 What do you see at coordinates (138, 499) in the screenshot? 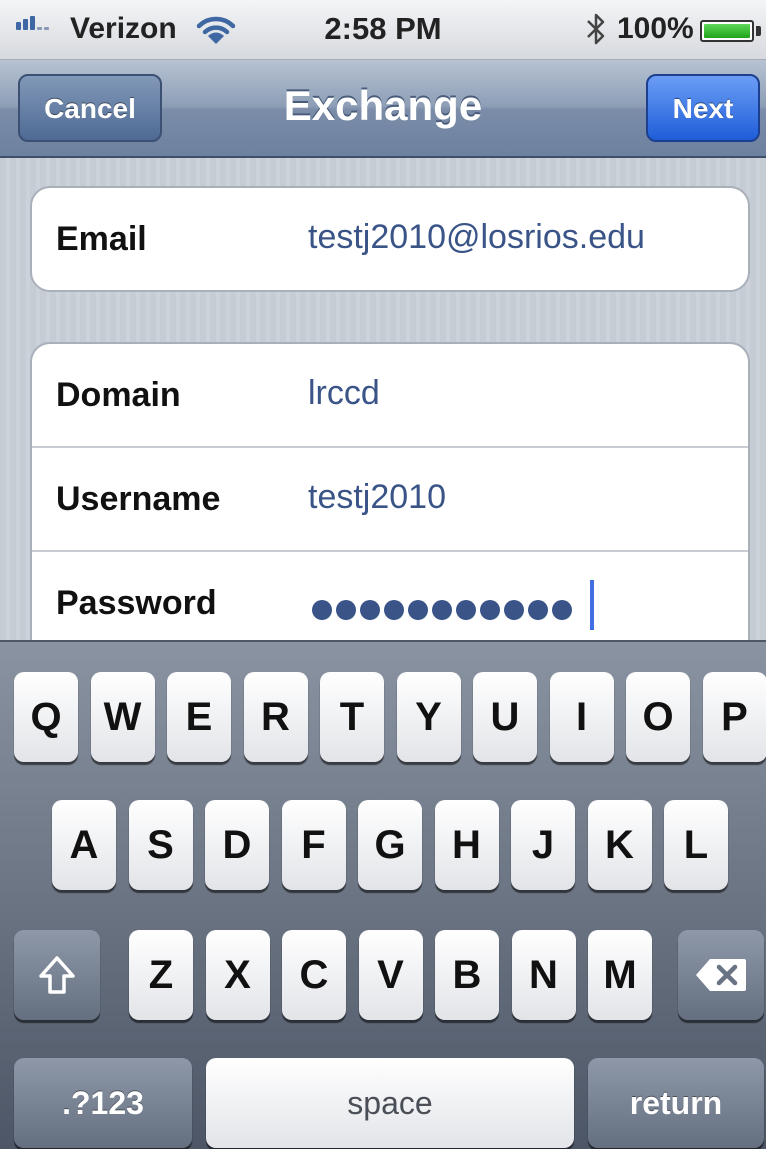
I see `username-label: Username` at bounding box center [138, 499].